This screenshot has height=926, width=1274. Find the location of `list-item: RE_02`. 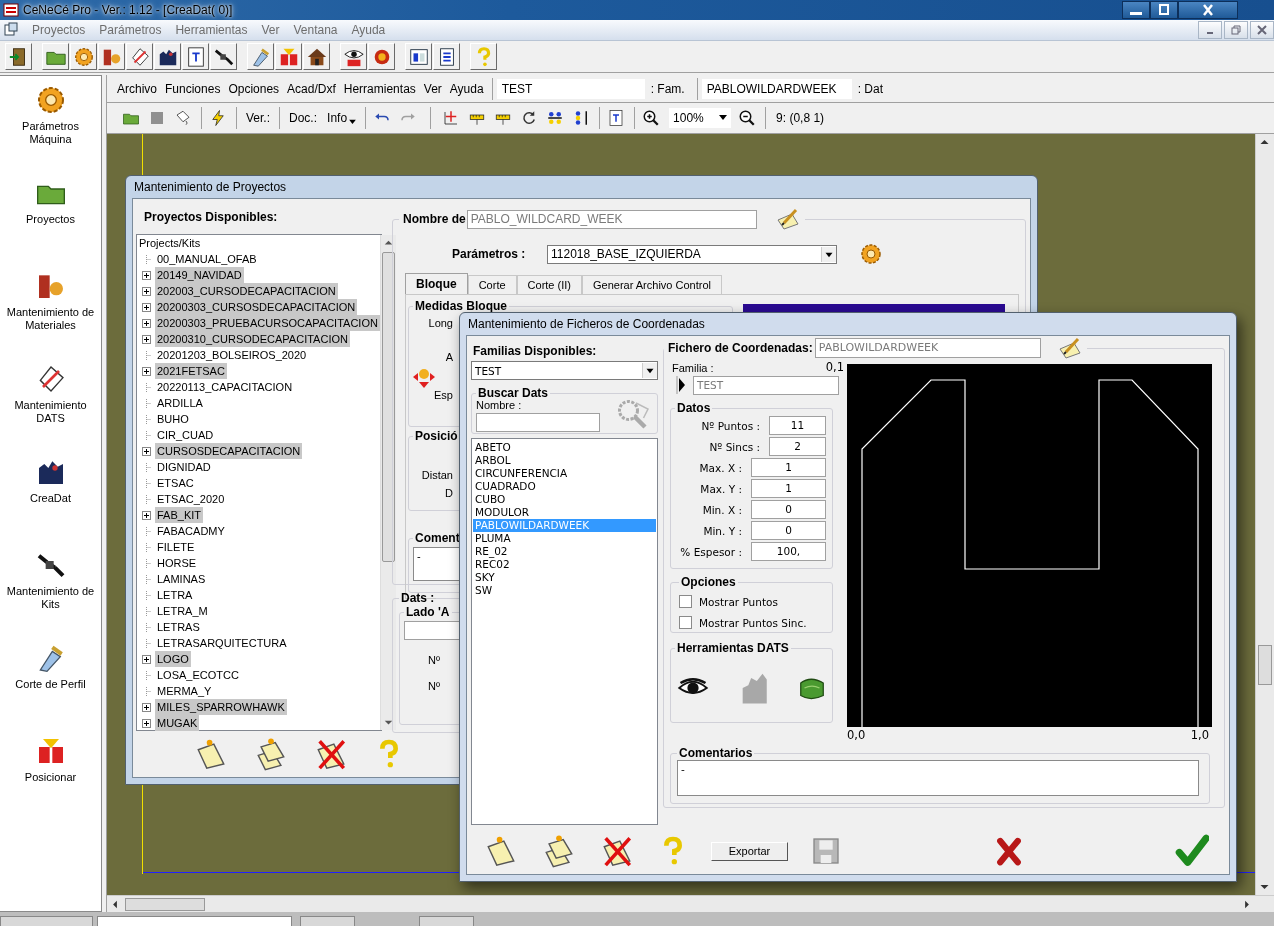

list-item: RE_02 is located at coordinates (564, 551).